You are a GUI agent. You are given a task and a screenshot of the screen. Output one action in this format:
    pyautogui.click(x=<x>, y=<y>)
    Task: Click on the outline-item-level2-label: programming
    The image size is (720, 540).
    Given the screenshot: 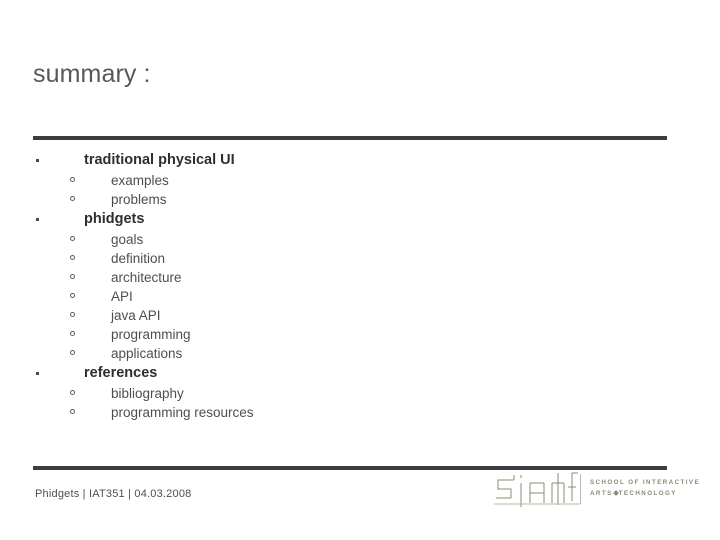 What is the action you would take?
    pyautogui.click(x=151, y=334)
    